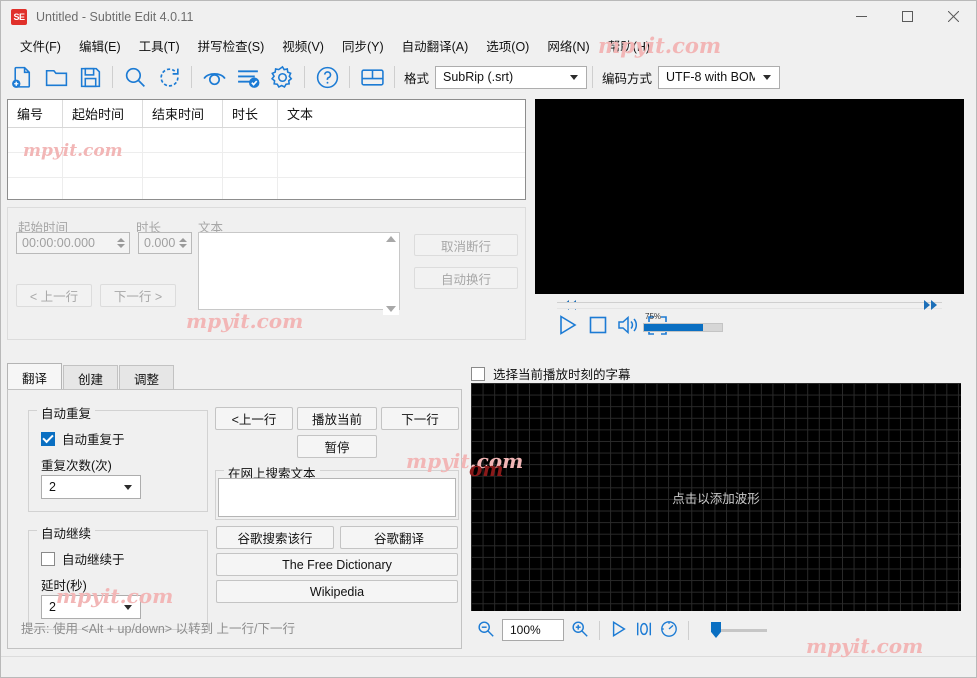 The height and width of the screenshot is (678, 977). Describe the element at coordinates (629, 45) in the screenshot. I see `menu-item-help: 帮助(H)` at that location.